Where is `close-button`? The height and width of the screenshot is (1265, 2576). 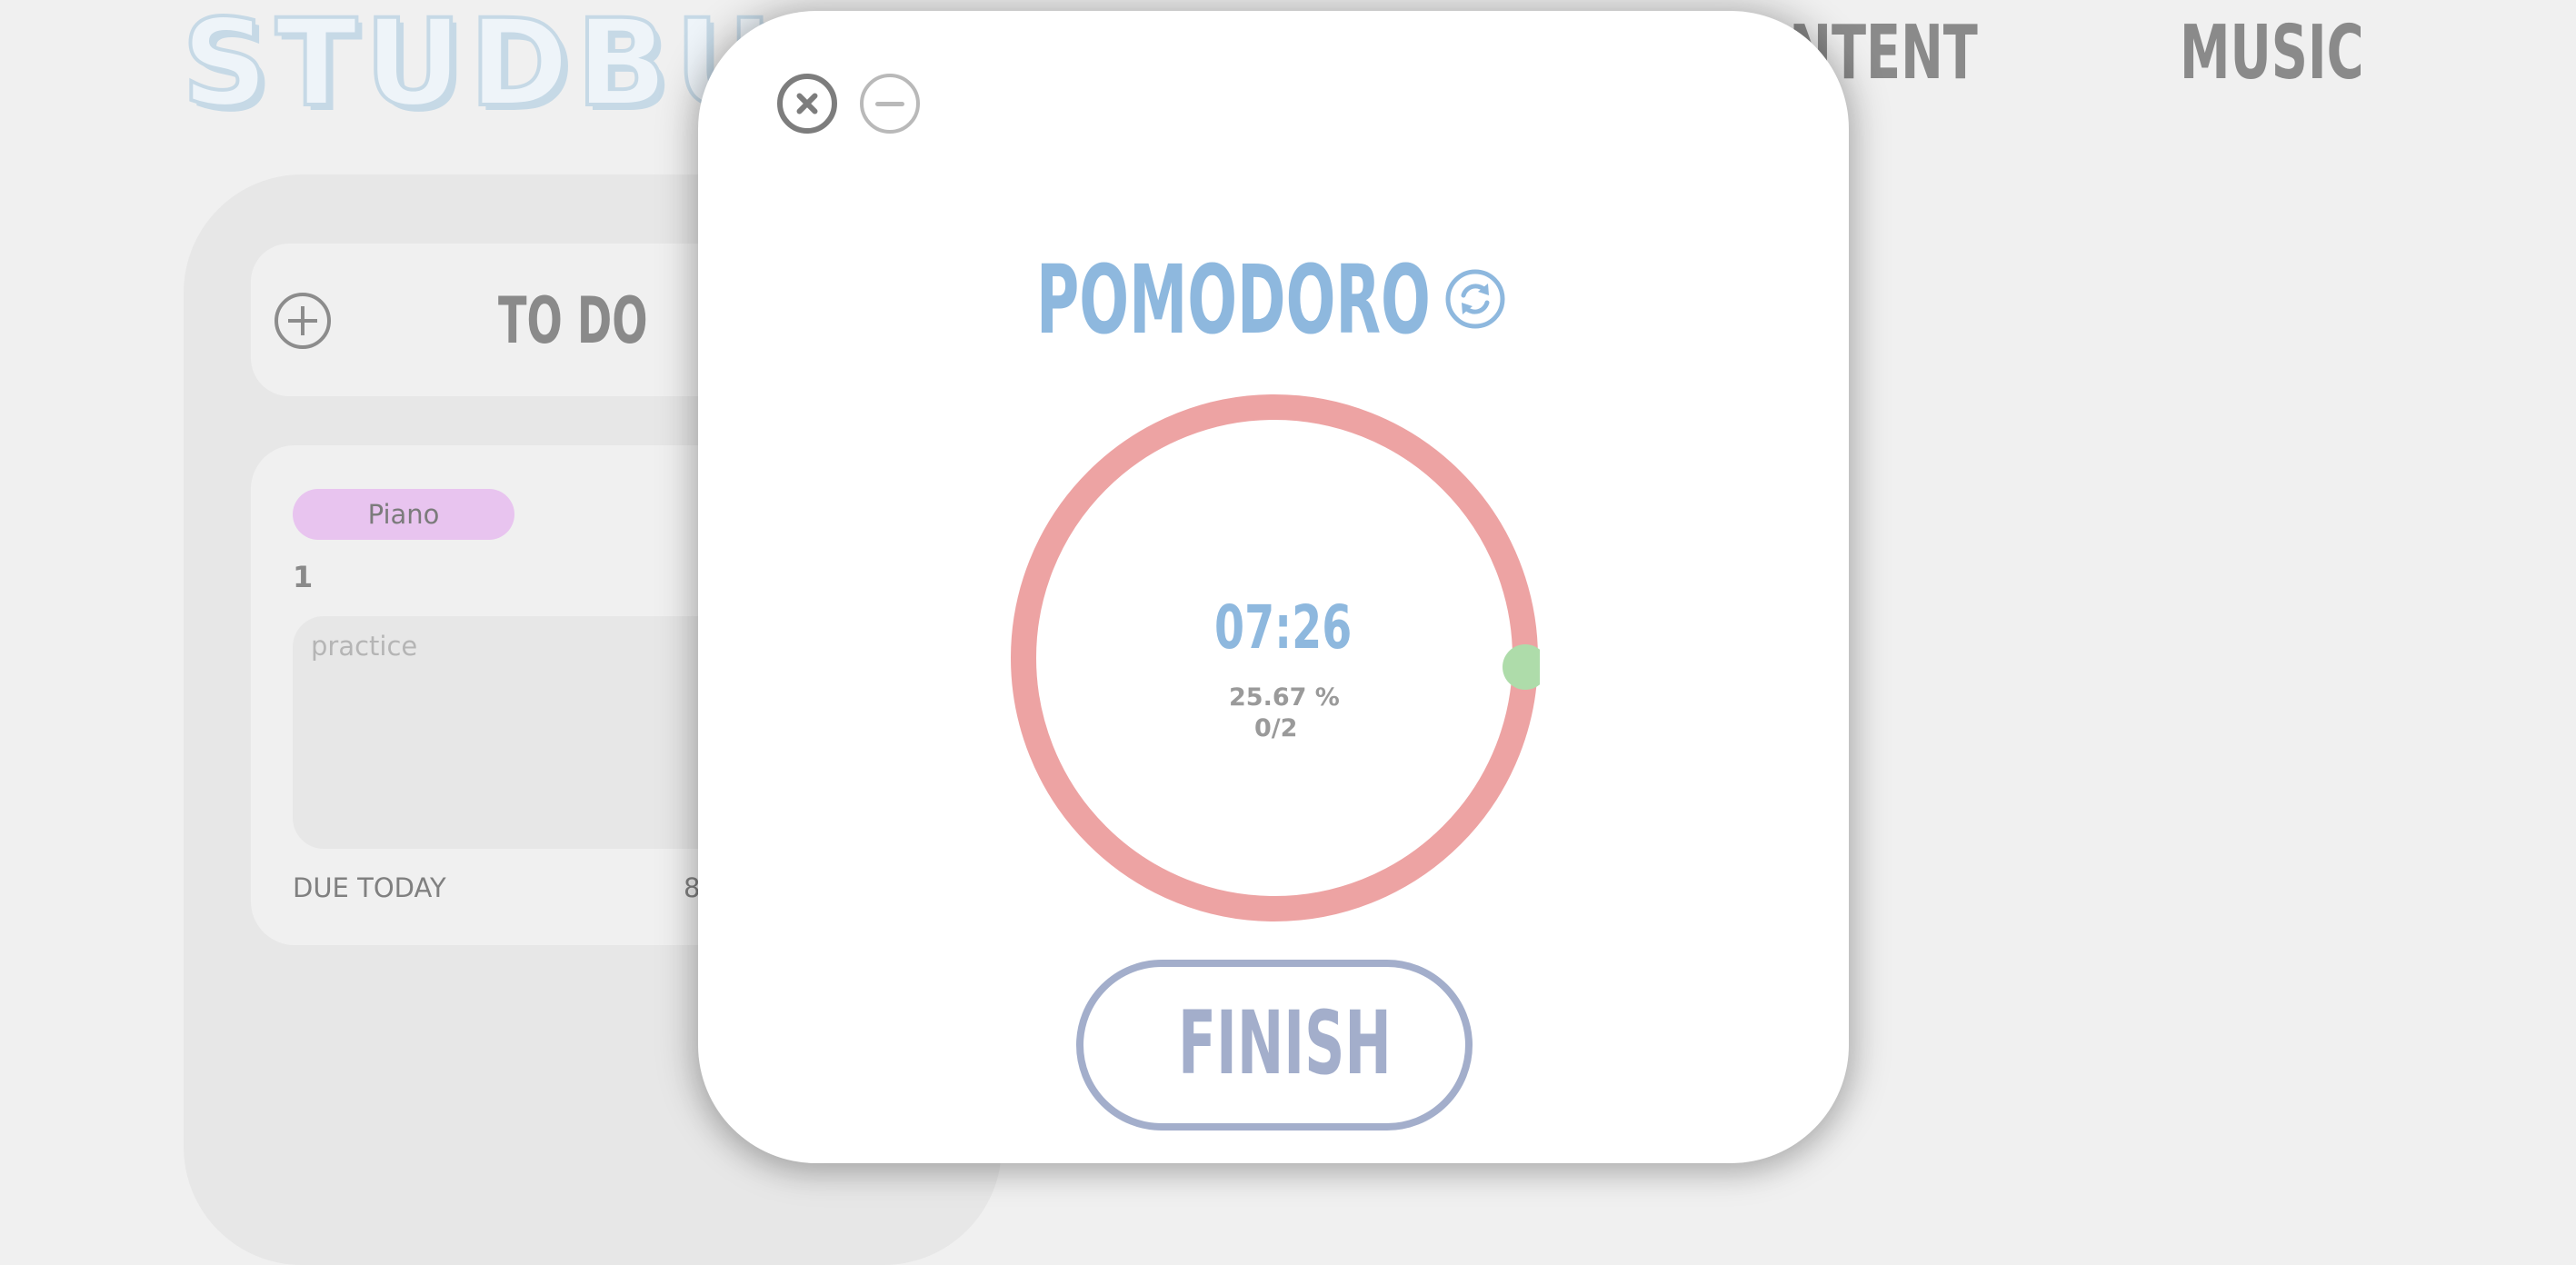
close-button is located at coordinates (807, 104).